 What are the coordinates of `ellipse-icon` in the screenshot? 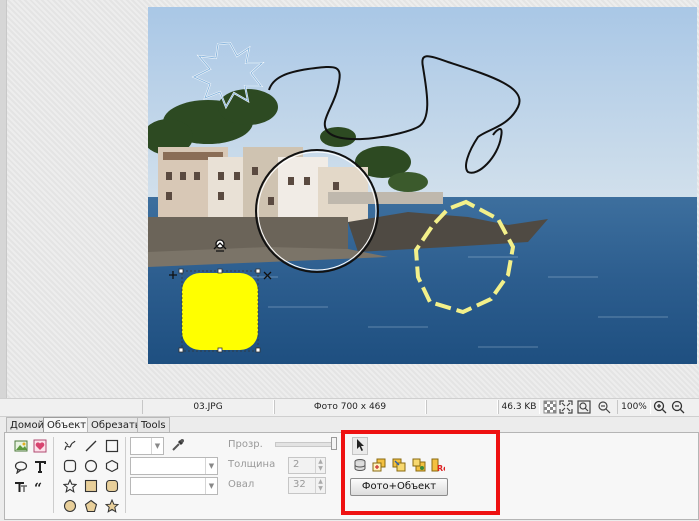 It's located at (91, 466).